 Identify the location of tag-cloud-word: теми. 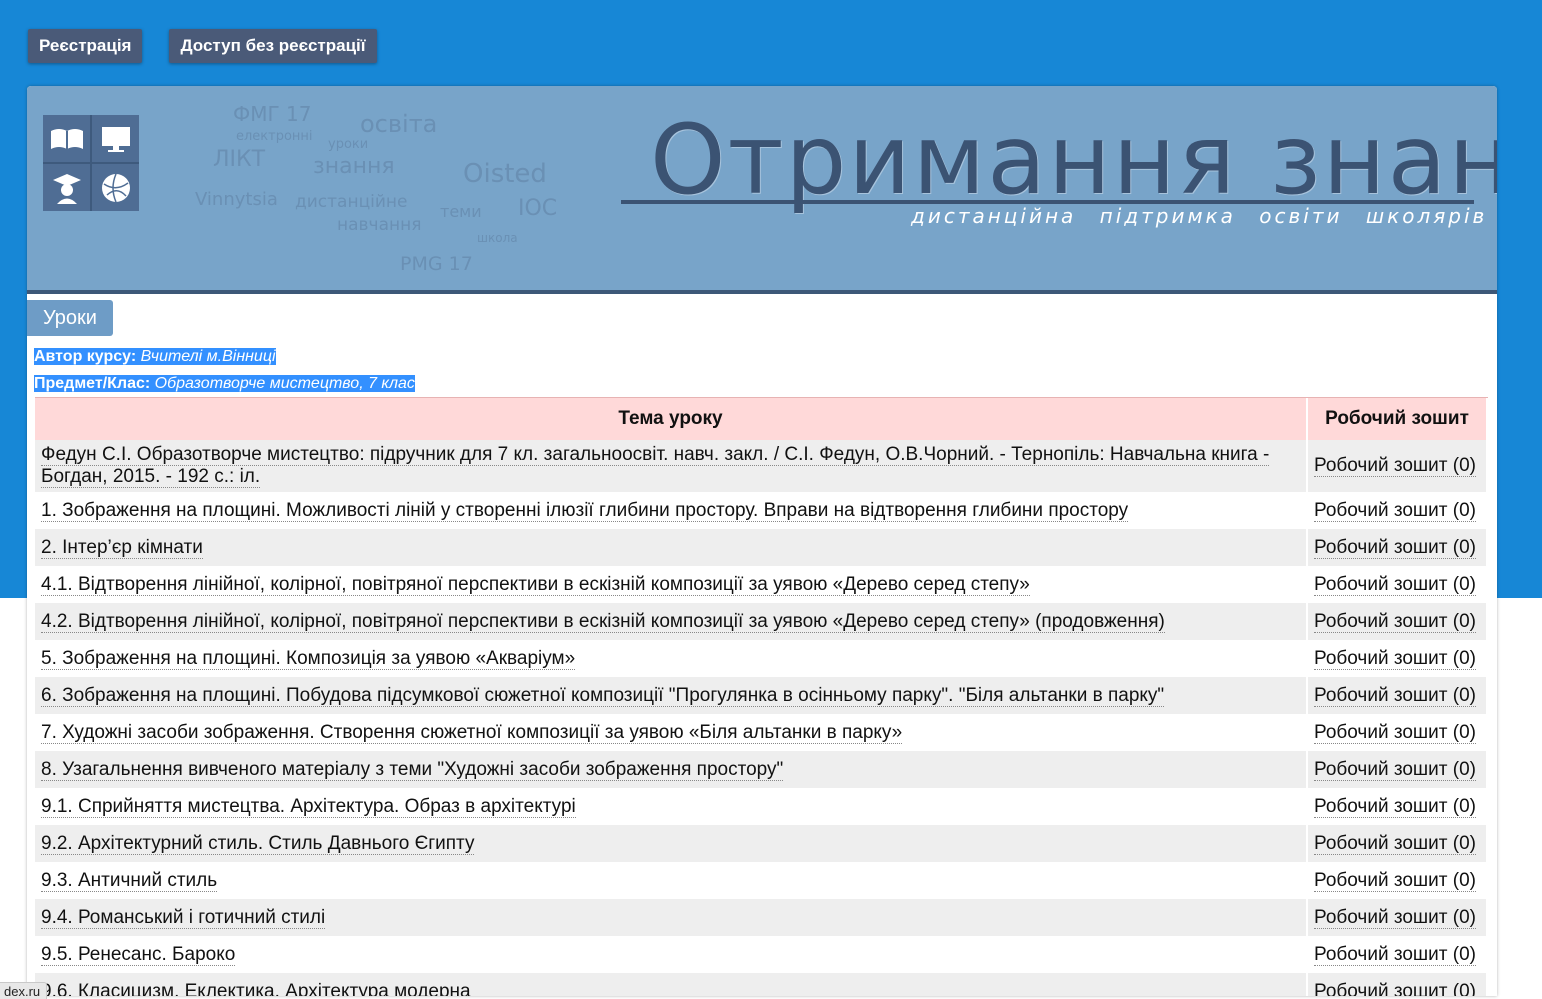
(461, 211).